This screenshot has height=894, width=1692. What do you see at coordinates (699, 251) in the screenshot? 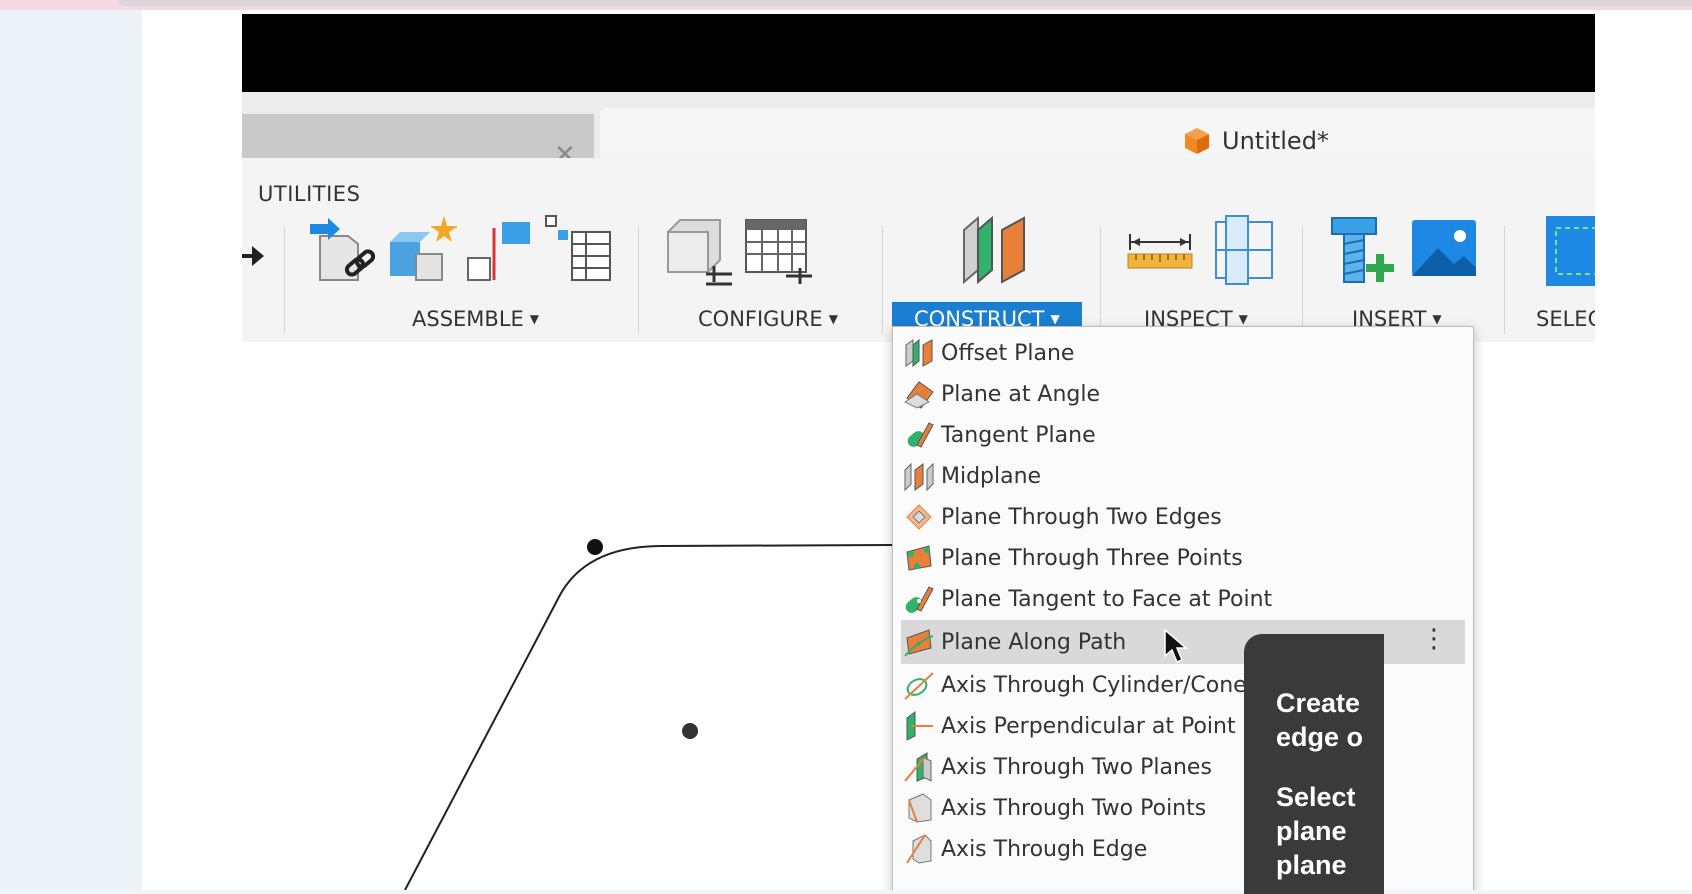
I see `configure-cube-icon` at bounding box center [699, 251].